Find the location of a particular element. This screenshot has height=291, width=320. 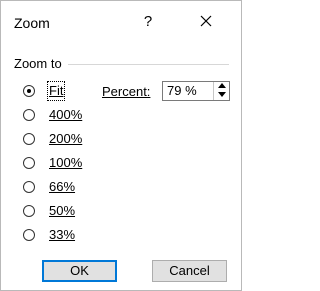

percent-label: Percent: is located at coordinates (126, 91).